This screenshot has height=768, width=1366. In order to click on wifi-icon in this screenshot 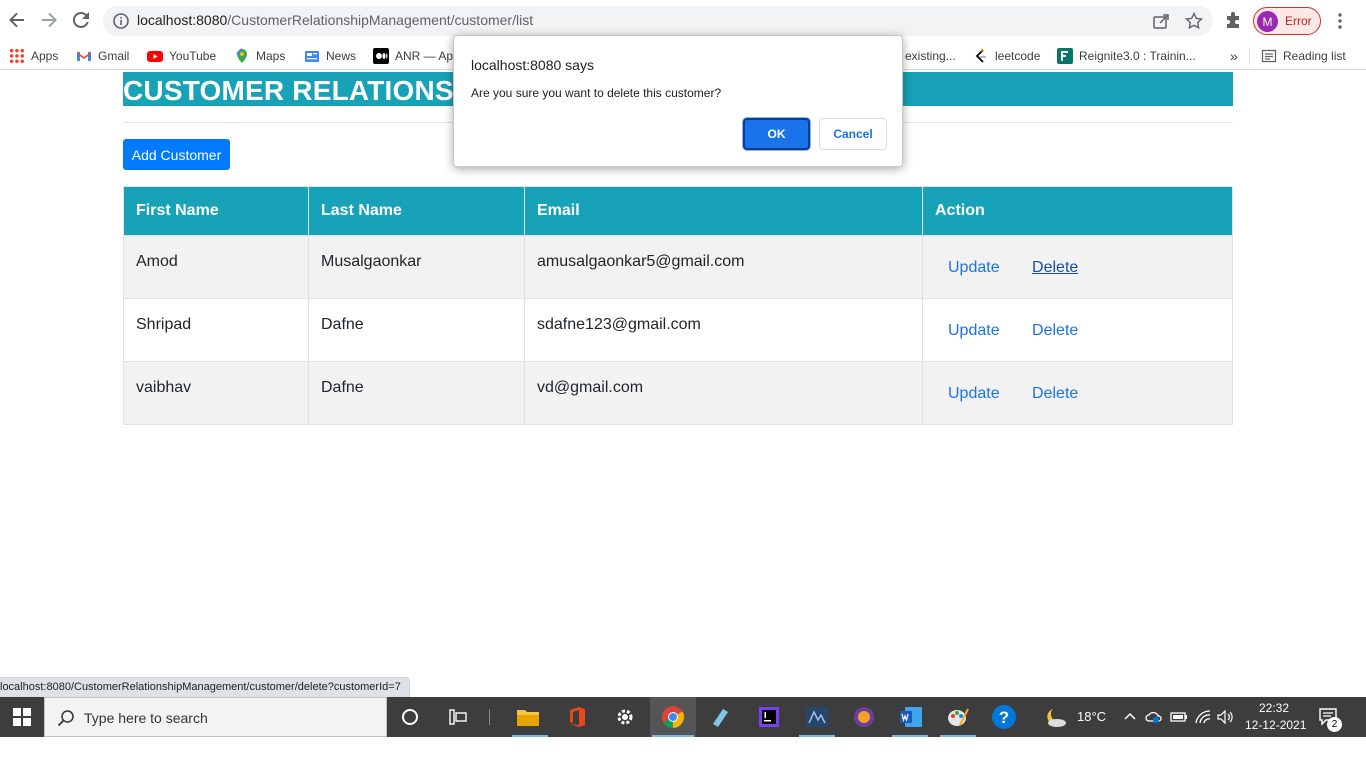, I will do `click(1203, 719)`.